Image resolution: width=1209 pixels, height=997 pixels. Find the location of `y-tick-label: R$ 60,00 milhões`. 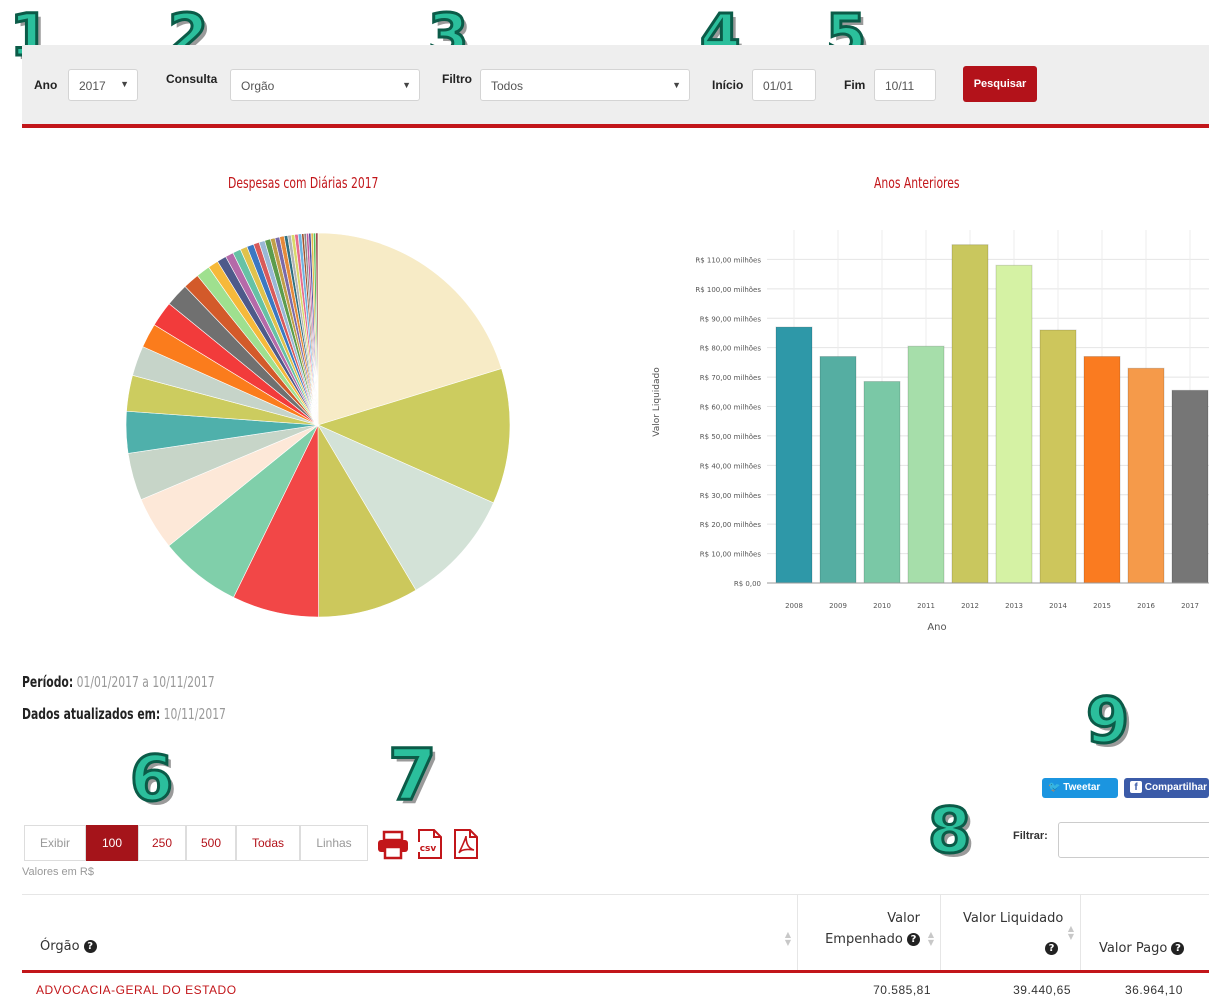

y-tick-label: R$ 60,00 milhões is located at coordinates (731, 408).